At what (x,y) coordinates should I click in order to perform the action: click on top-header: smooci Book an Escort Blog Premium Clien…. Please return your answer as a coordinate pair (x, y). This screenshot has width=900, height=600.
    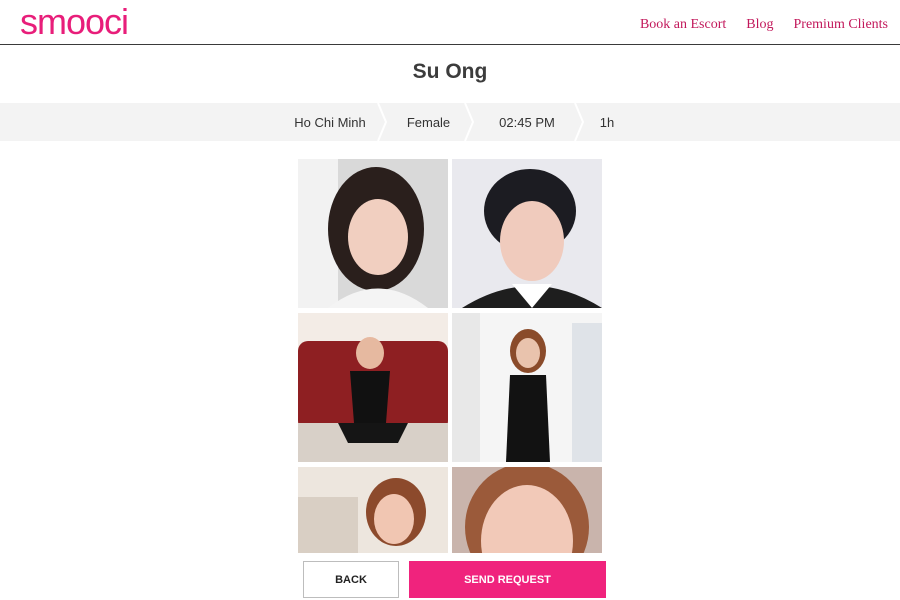
    Looking at the image, I should click on (450, 22).